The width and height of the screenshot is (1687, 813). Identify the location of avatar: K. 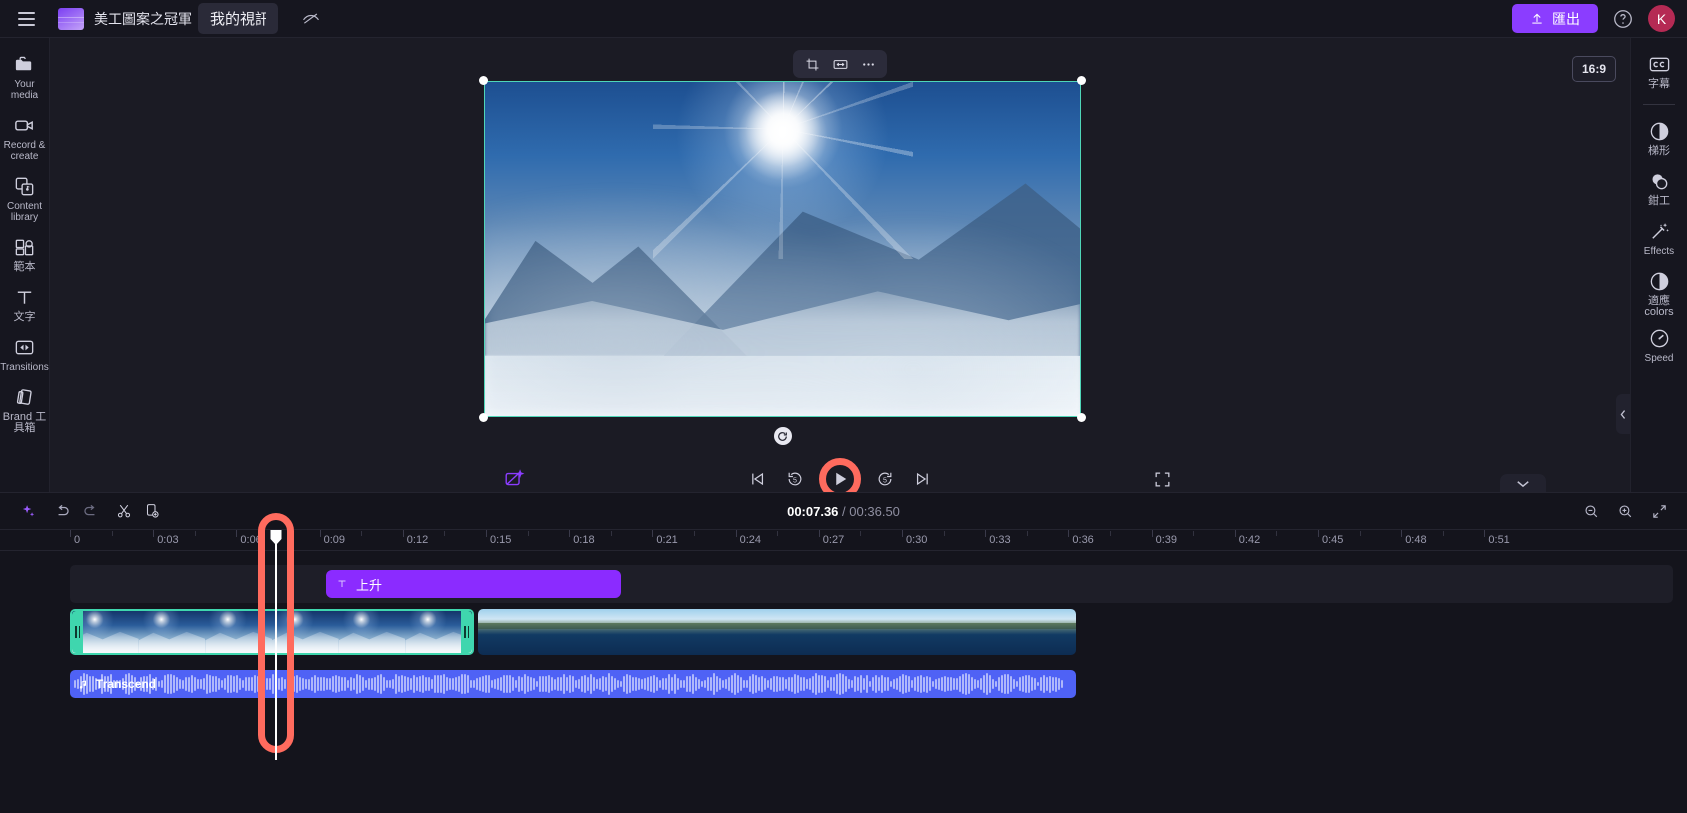
(1661, 18).